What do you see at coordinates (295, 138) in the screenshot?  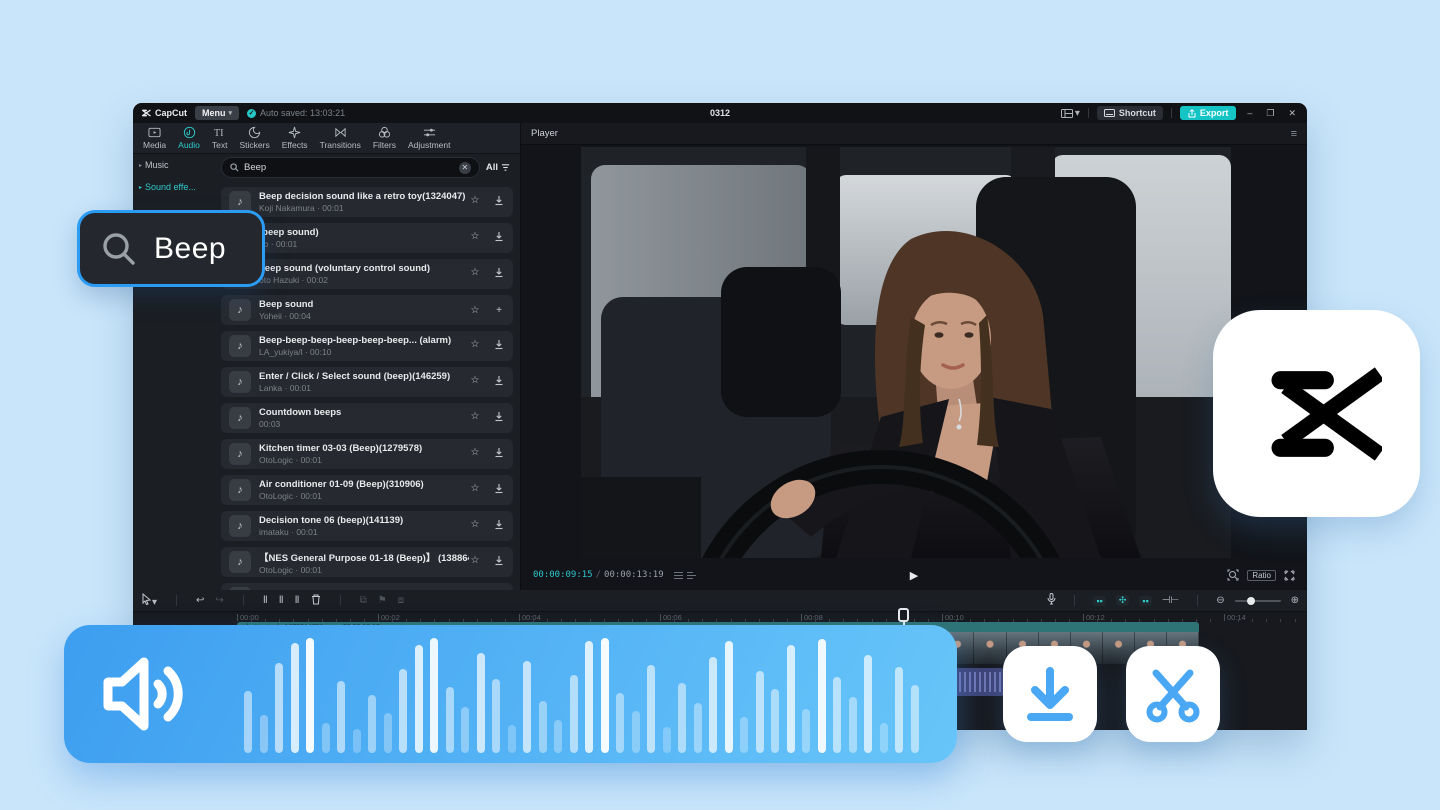 I see `tab-effects: Effects` at bounding box center [295, 138].